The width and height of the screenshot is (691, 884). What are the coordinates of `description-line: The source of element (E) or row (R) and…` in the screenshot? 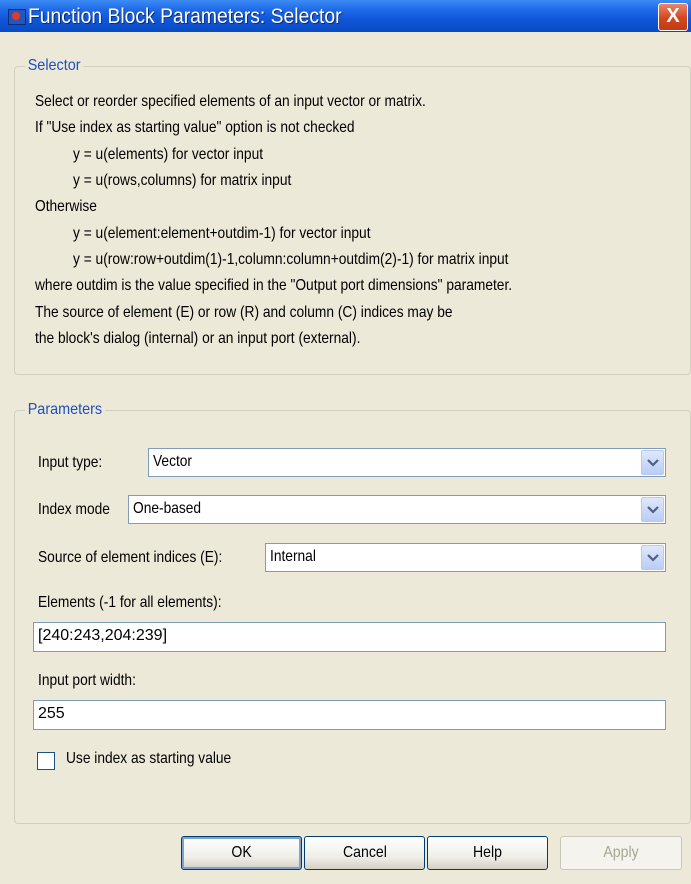 It's located at (244, 312).